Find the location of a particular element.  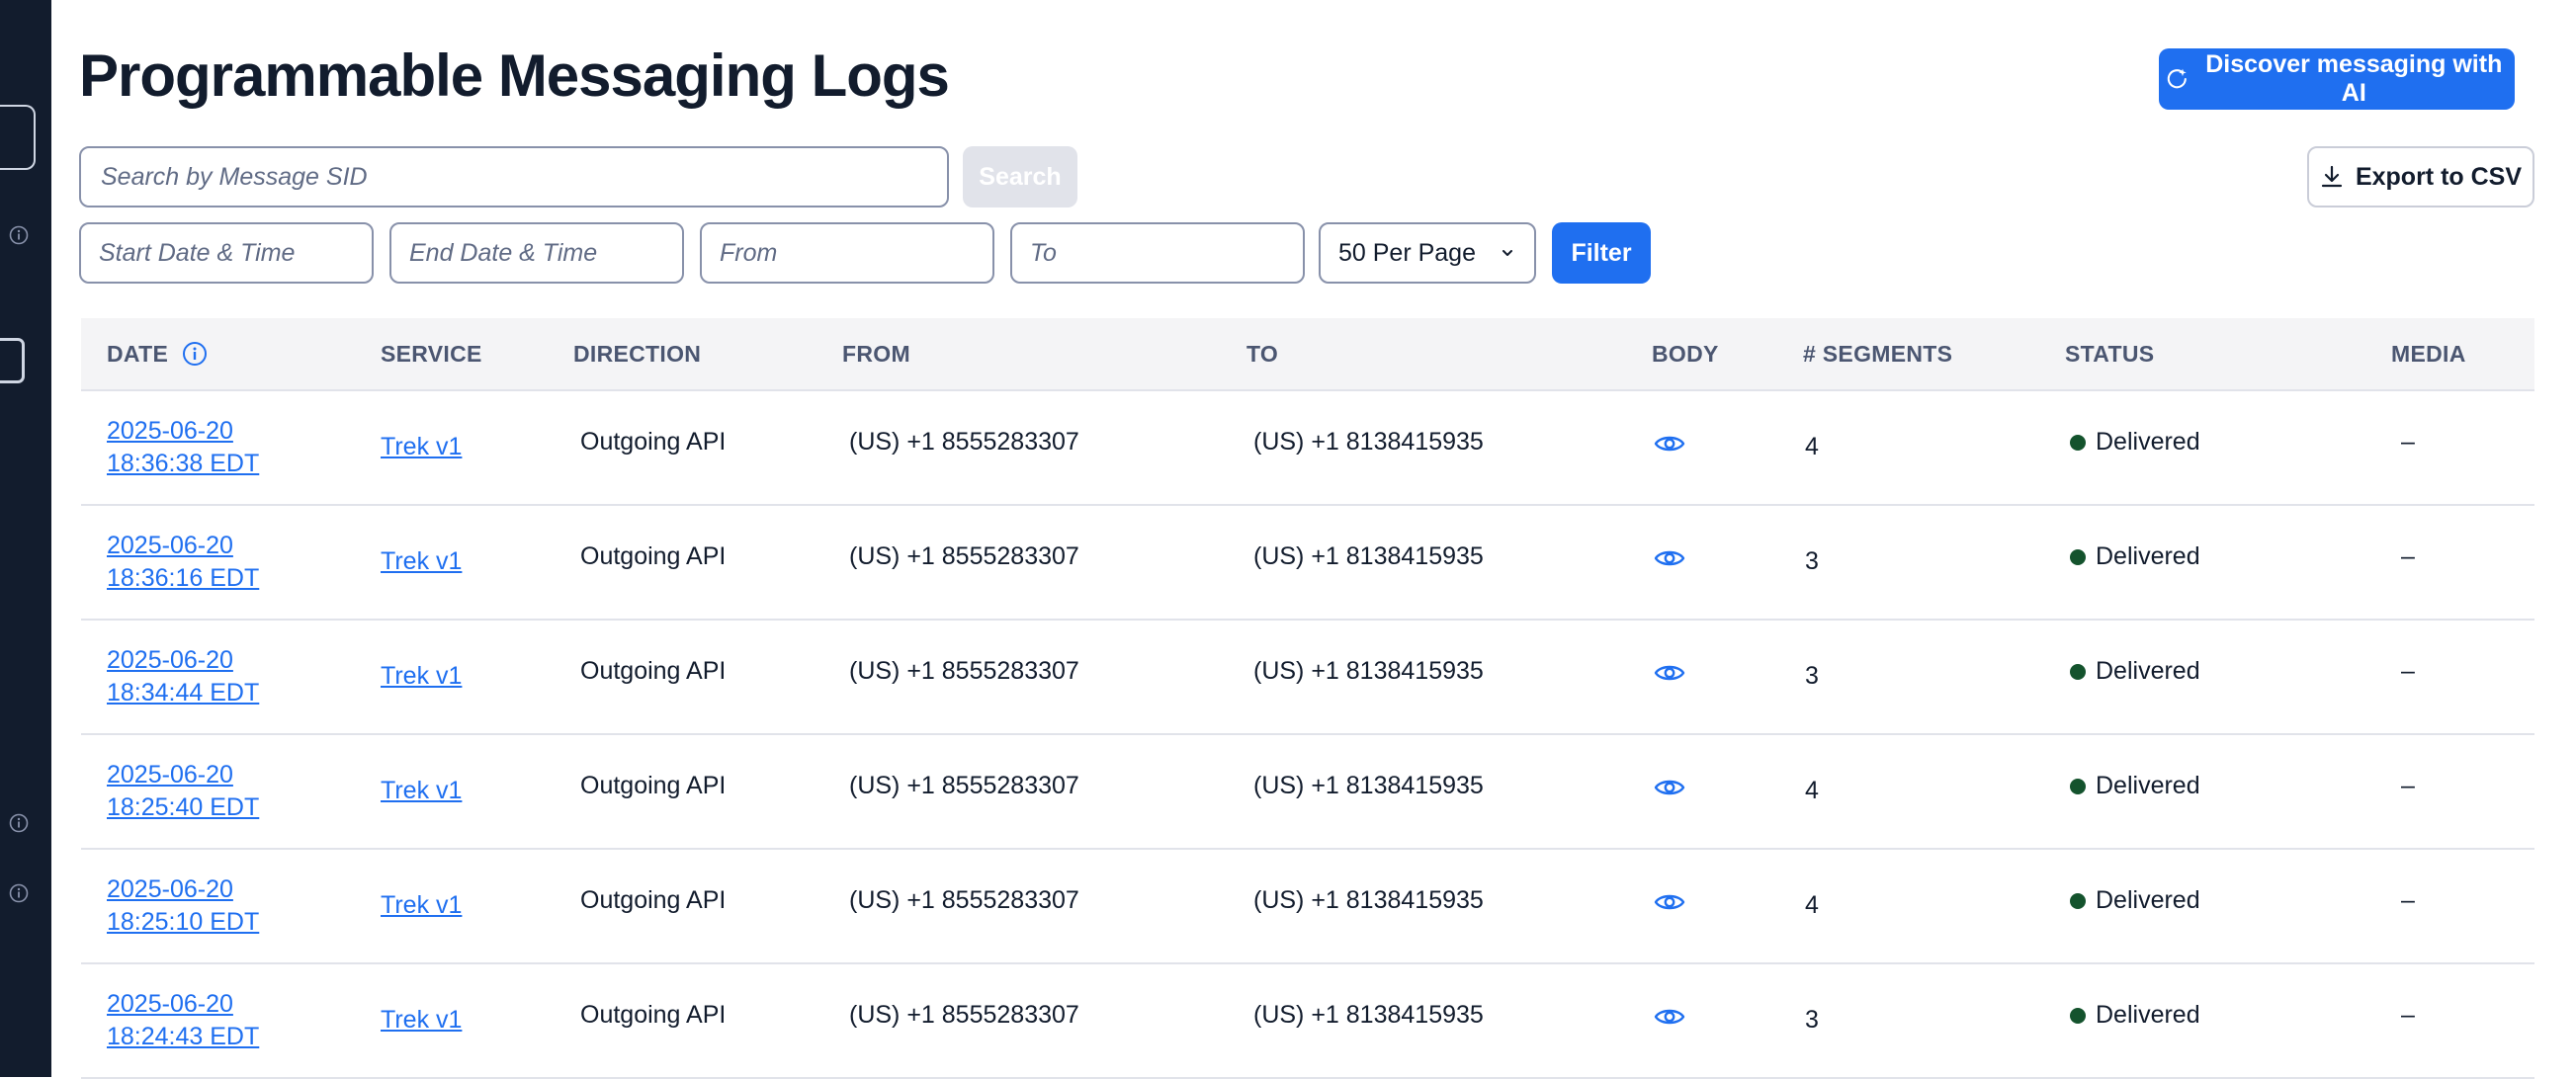

date-link: 2025-06-20 18:36:16 EDT is located at coordinates (183, 562).